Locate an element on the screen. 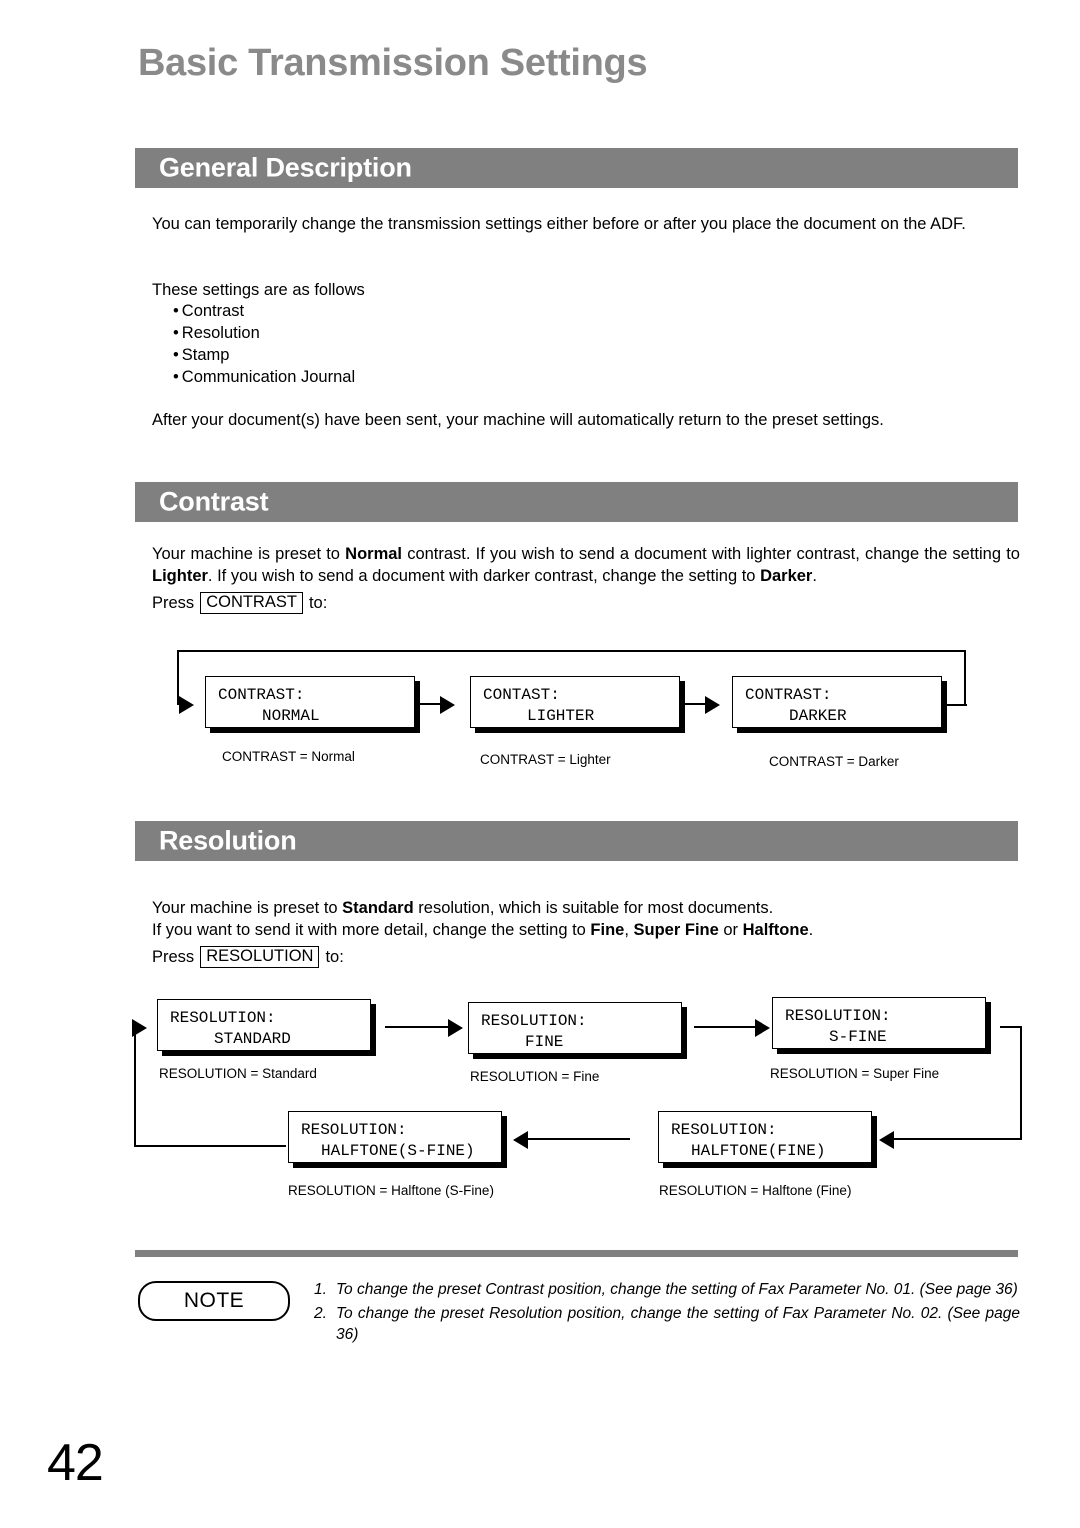  resolution-bold-fine: Fine is located at coordinates (607, 930).